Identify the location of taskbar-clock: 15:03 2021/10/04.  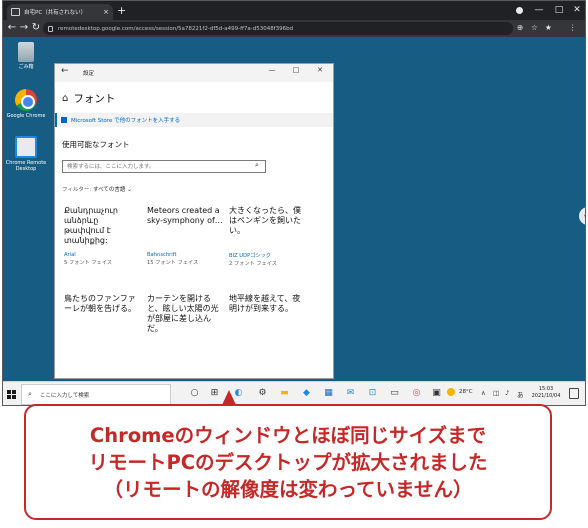
(546, 393).